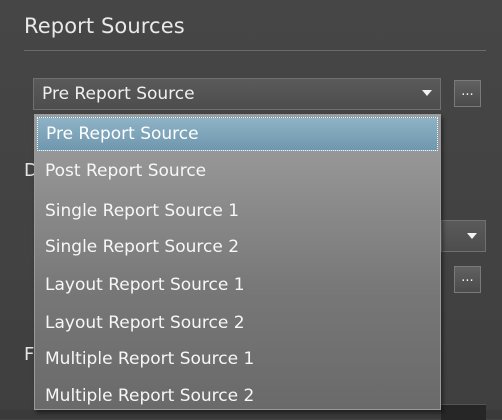  I want to click on dropdown-option: Post Report Source, so click(237, 172).